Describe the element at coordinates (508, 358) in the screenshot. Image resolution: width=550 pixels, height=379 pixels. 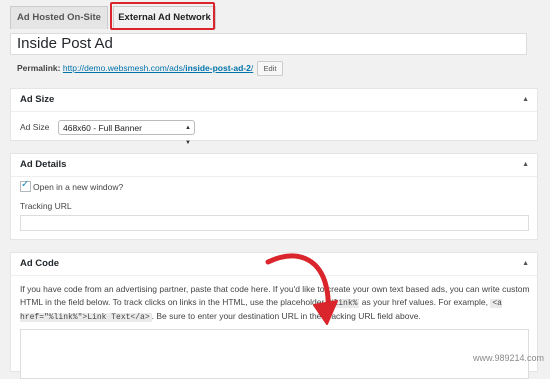
I see `watermark: www.989214.com` at that location.